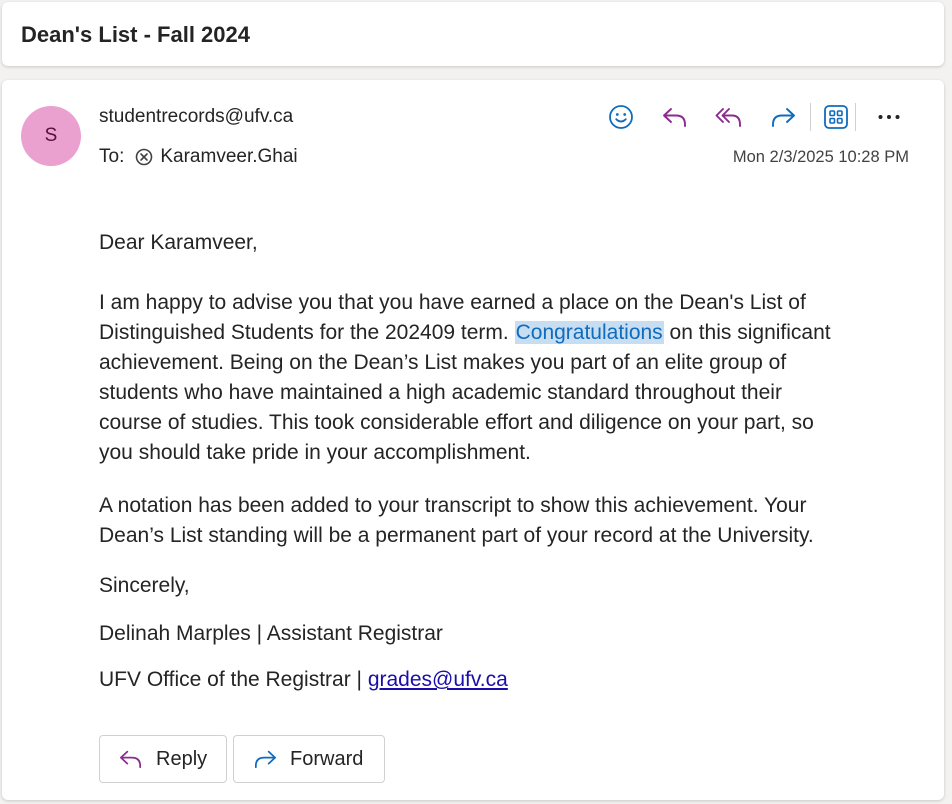 Image resolution: width=952 pixels, height=804 pixels. What do you see at coordinates (112, 156) in the screenshot?
I see `to-label: To:` at bounding box center [112, 156].